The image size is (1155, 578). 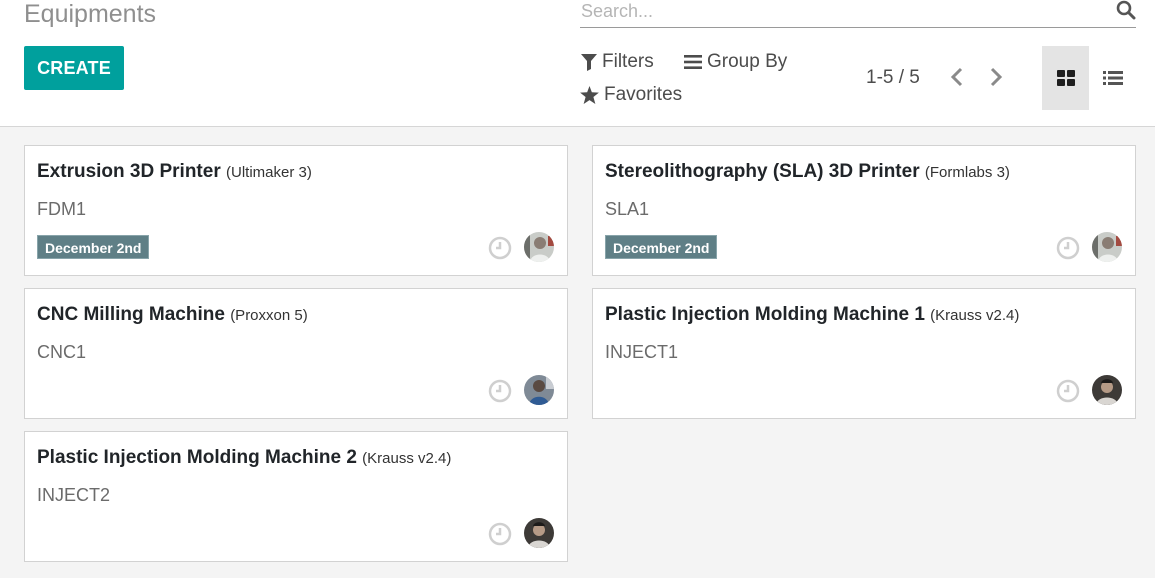 I want to click on equipment-reference: SLA1, so click(x=627, y=209).